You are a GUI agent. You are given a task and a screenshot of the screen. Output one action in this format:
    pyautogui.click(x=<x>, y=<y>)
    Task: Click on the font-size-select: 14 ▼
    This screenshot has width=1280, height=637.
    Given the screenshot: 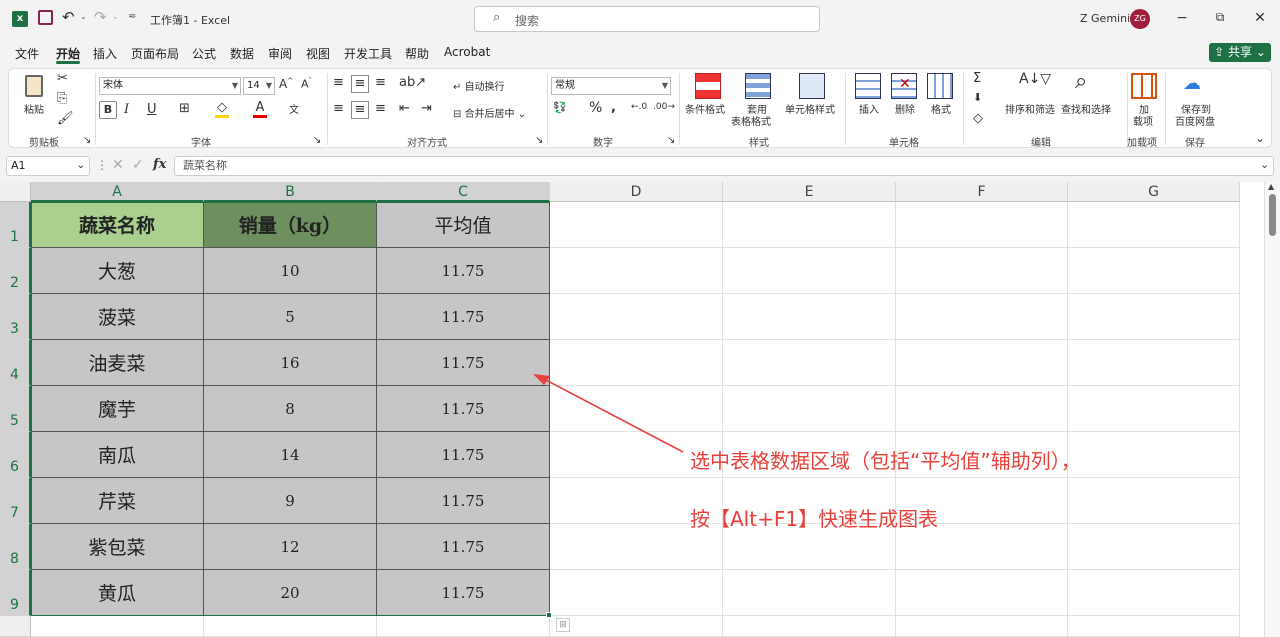 What is the action you would take?
    pyautogui.click(x=259, y=86)
    